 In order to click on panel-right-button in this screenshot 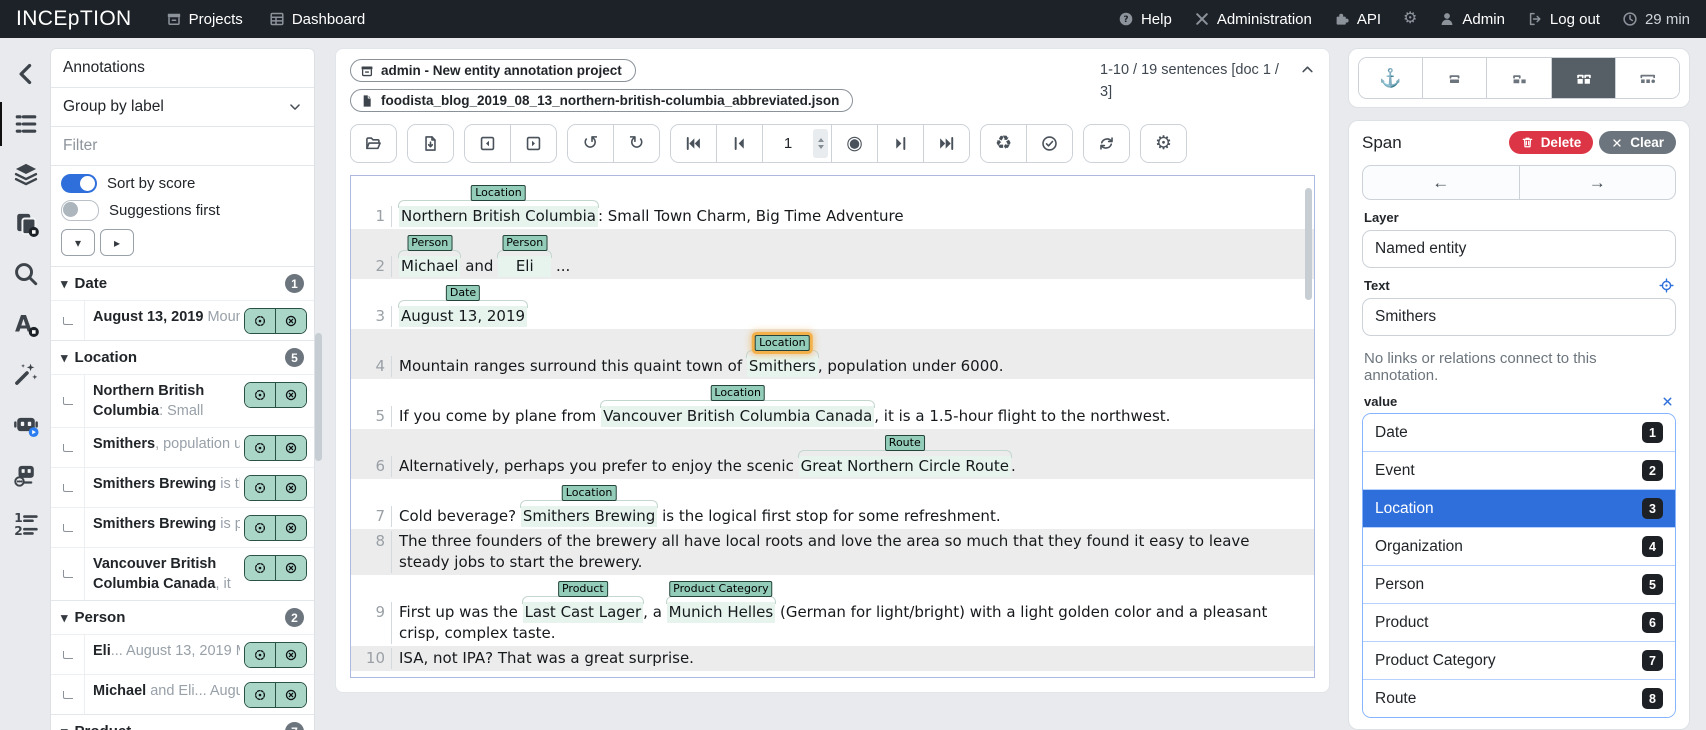, I will do `click(533, 143)`.